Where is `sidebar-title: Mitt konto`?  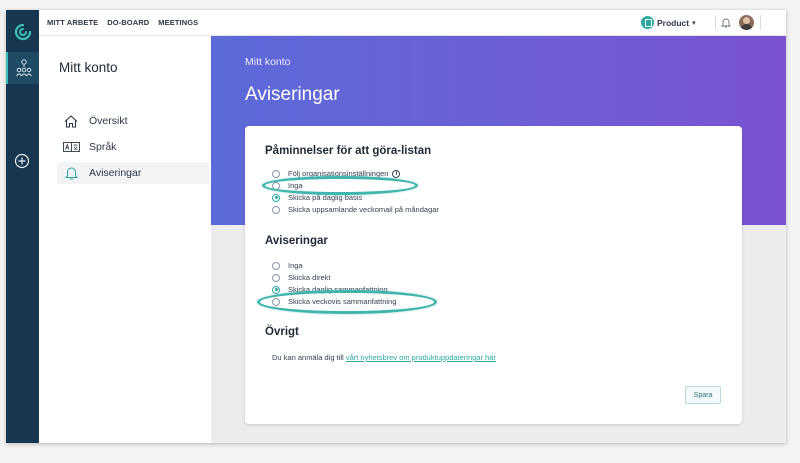 sidebar-title: Mitt konto is located at coordinates (88, 67).